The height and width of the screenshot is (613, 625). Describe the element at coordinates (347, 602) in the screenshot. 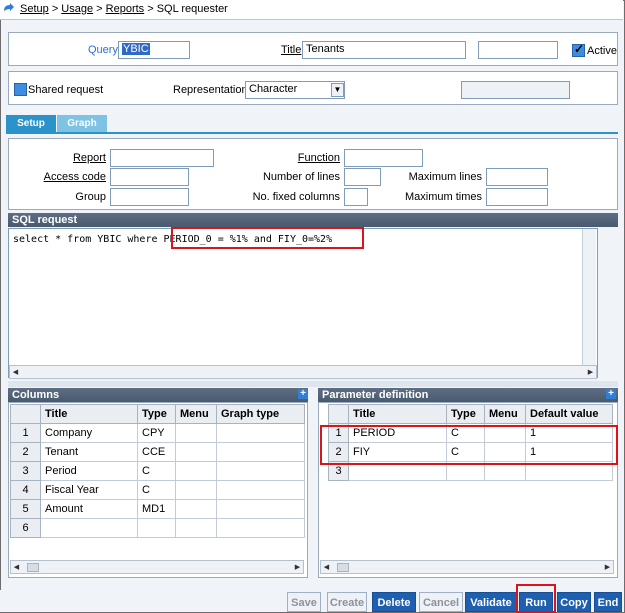

I see `create-button: Create` at that location.